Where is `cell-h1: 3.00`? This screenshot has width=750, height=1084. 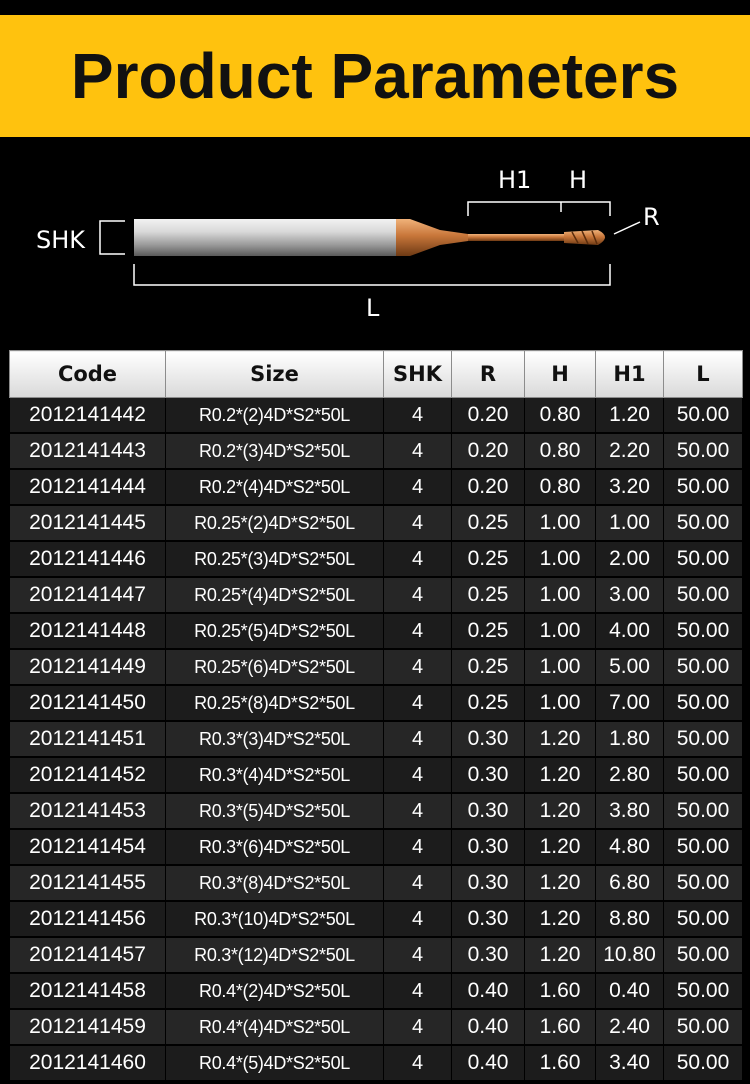
cell-h1: 3.00 is located at coordinates (629, 595).